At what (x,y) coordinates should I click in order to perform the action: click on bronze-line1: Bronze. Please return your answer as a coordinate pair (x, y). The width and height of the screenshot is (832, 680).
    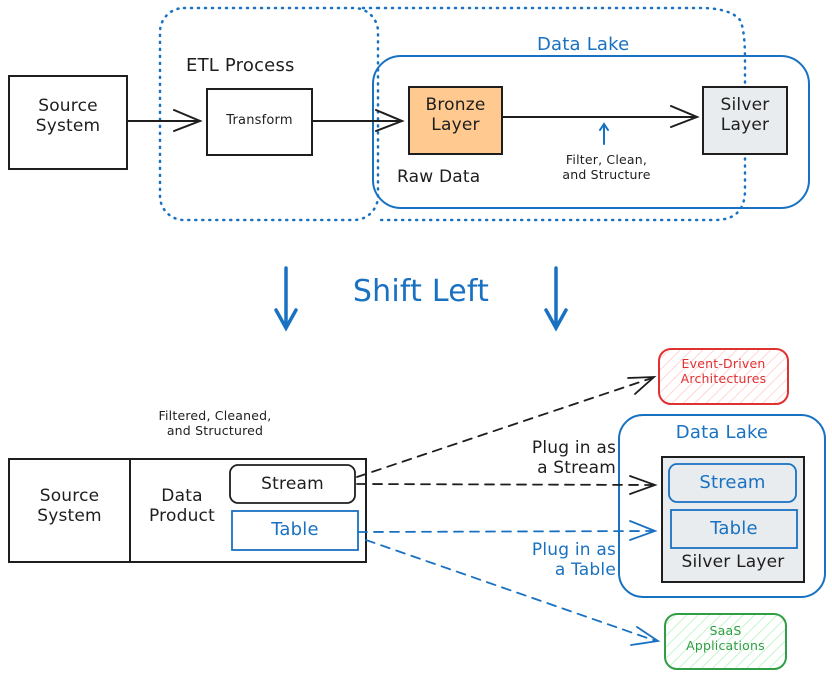
    Looking at the image, I should click on (455, 105).